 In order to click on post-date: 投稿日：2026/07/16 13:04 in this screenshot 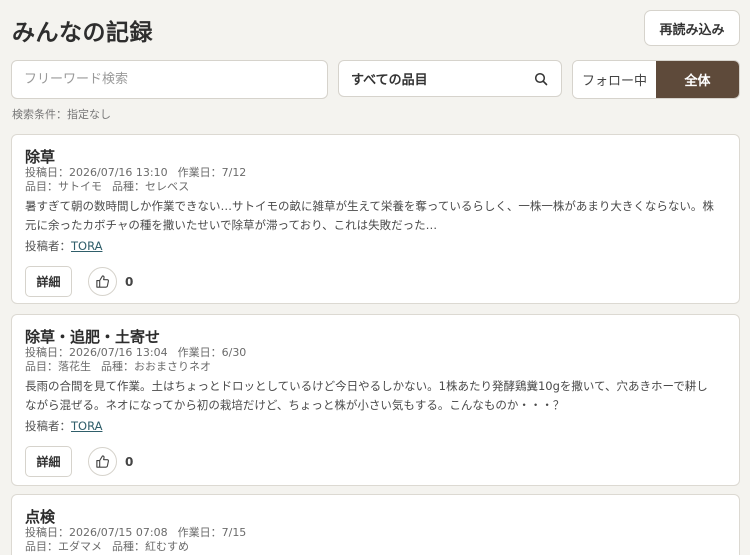, I will do `click(96, 352)`.